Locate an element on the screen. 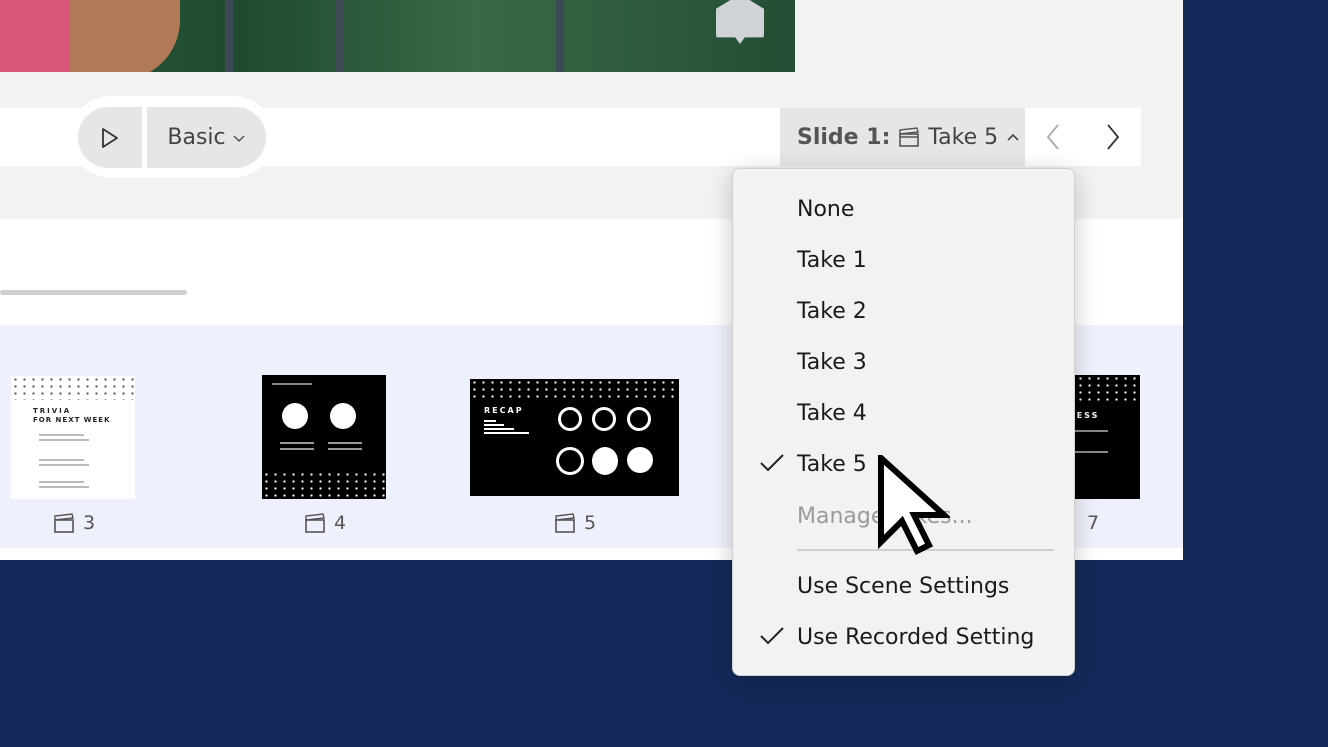 The image size is (1328, 747). chevron-down-icon is located at coordinates (239, 138).